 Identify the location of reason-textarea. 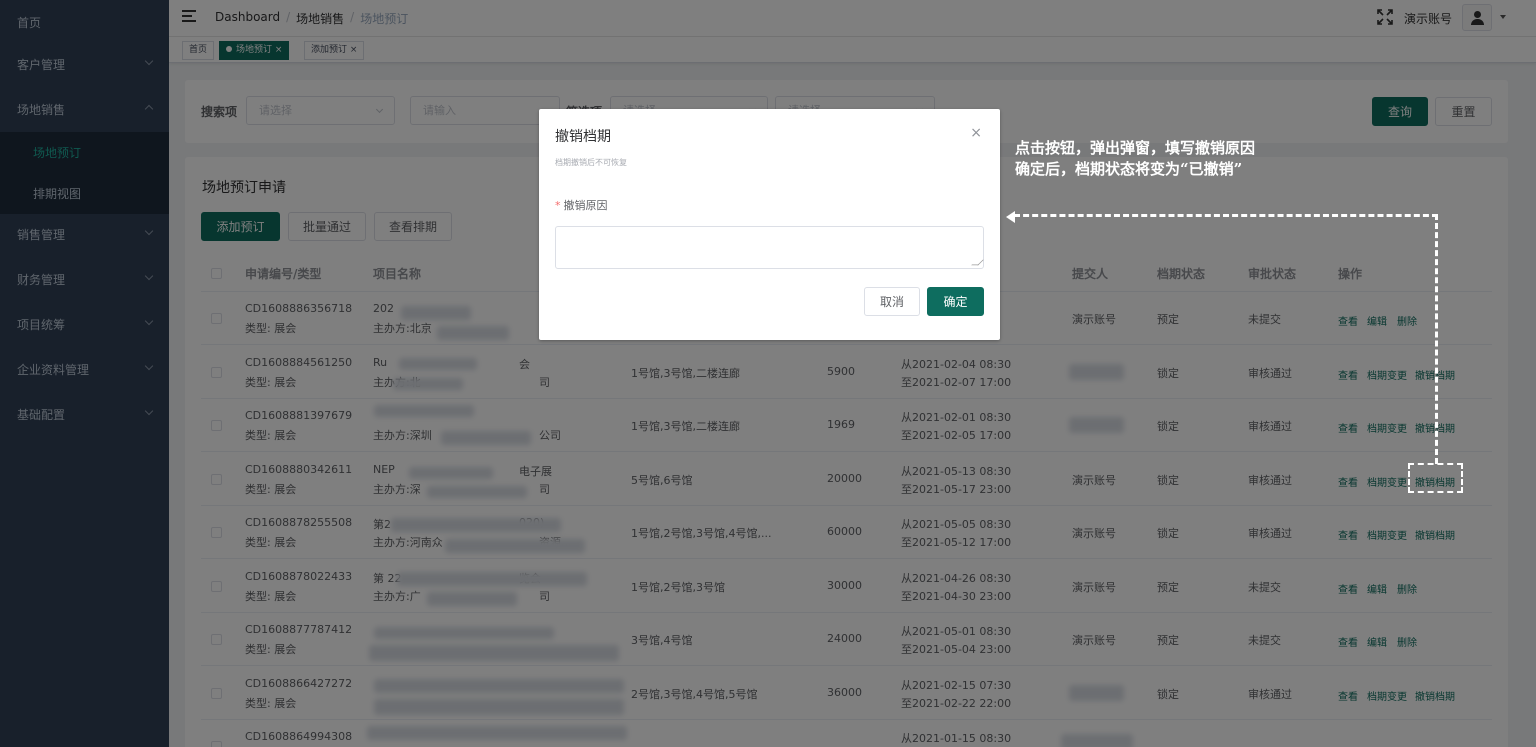
(769, 247).